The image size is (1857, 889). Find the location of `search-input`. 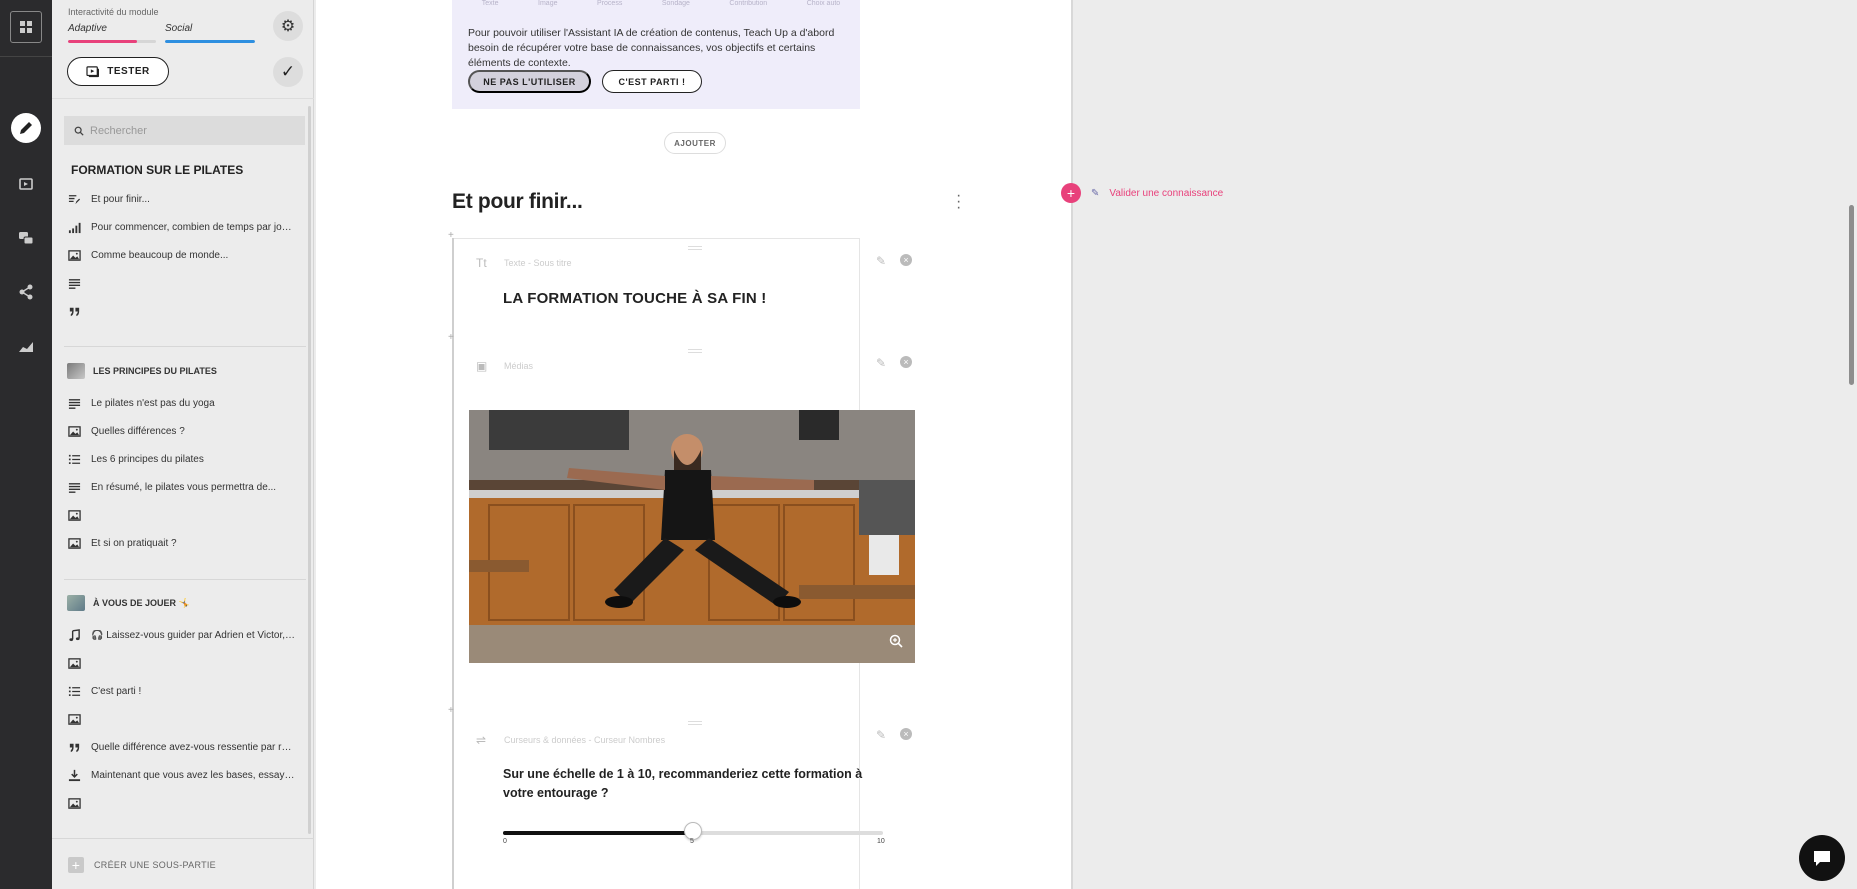

search-input is located at coordinates (190, 130).